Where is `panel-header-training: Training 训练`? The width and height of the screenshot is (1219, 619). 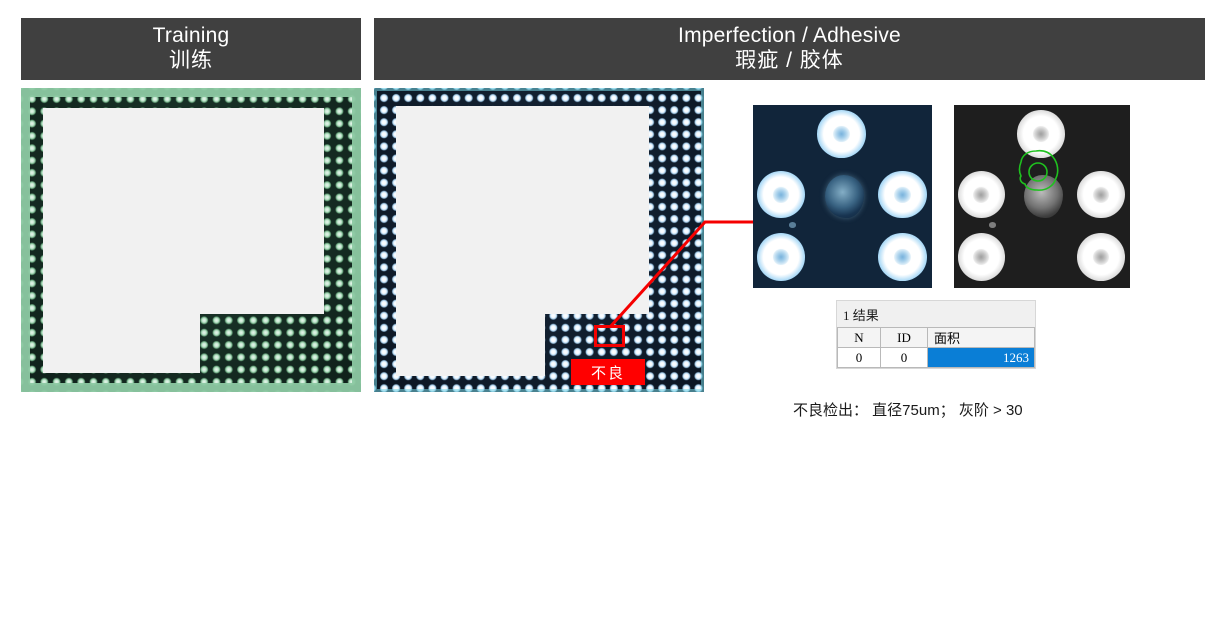 panel-header-training: Training 训练 is located at coordinates (191, 49).